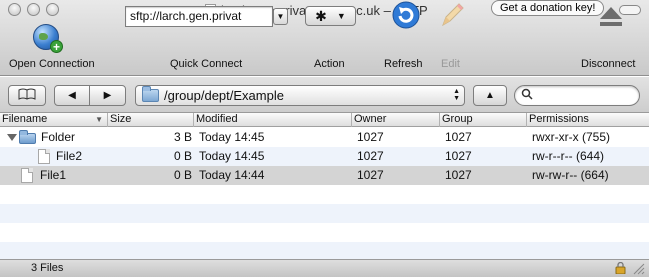 The width and height of the screenshot is (649, 277). What do you see at coordinates (52, 9) in the screenshot?
I see `zoom-window-button` at bounding box center [52, 9].